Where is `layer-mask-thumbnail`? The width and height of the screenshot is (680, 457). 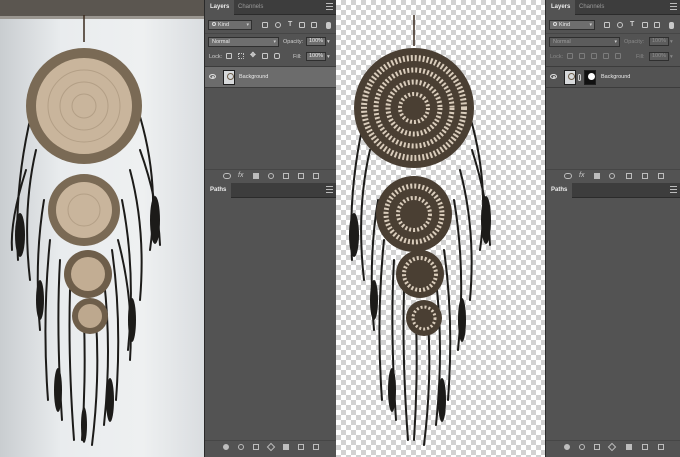
layer-mask-thumbnail is located at coordinates (590, 77).